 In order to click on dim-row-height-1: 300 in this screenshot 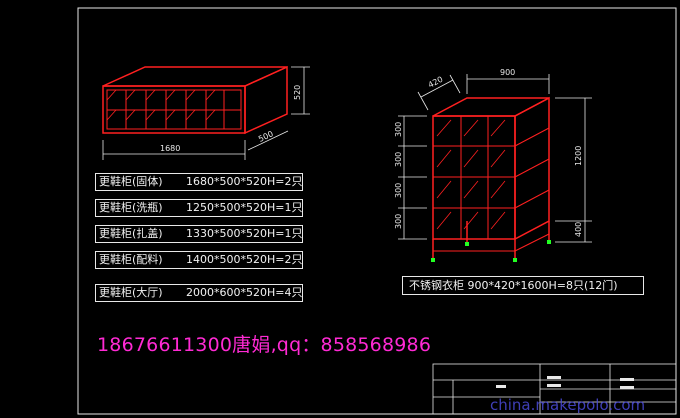, I will do `click(398, 129)`.